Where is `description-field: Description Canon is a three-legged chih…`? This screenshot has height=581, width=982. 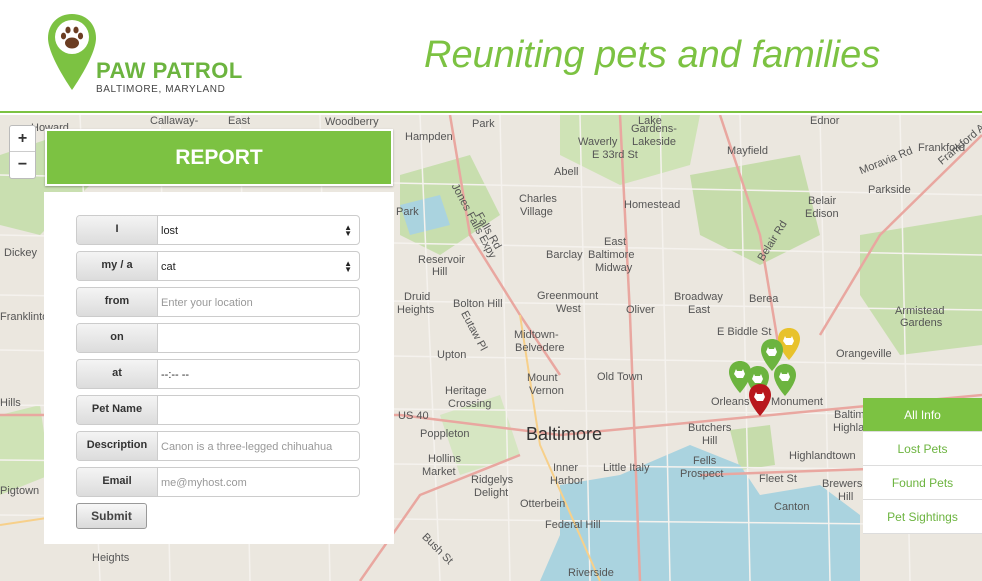
description-field: Description Canon is a three-legged chih… is located at coordinates (218, 446).